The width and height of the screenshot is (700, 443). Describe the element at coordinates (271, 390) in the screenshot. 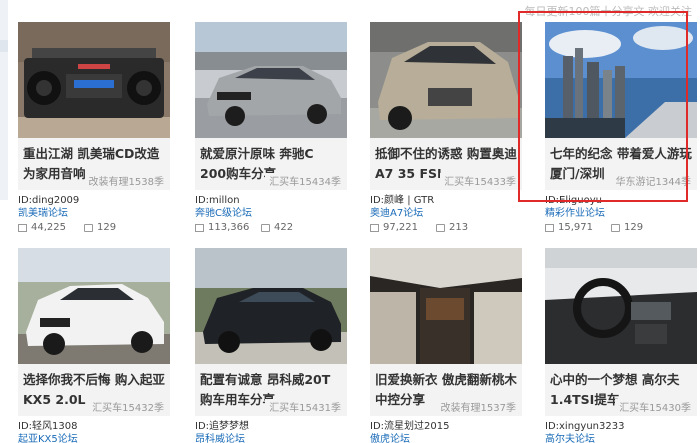

I see `title-box: 配置有诚意 昂科威20T购车用车分享 汇买车15431季` at that location.